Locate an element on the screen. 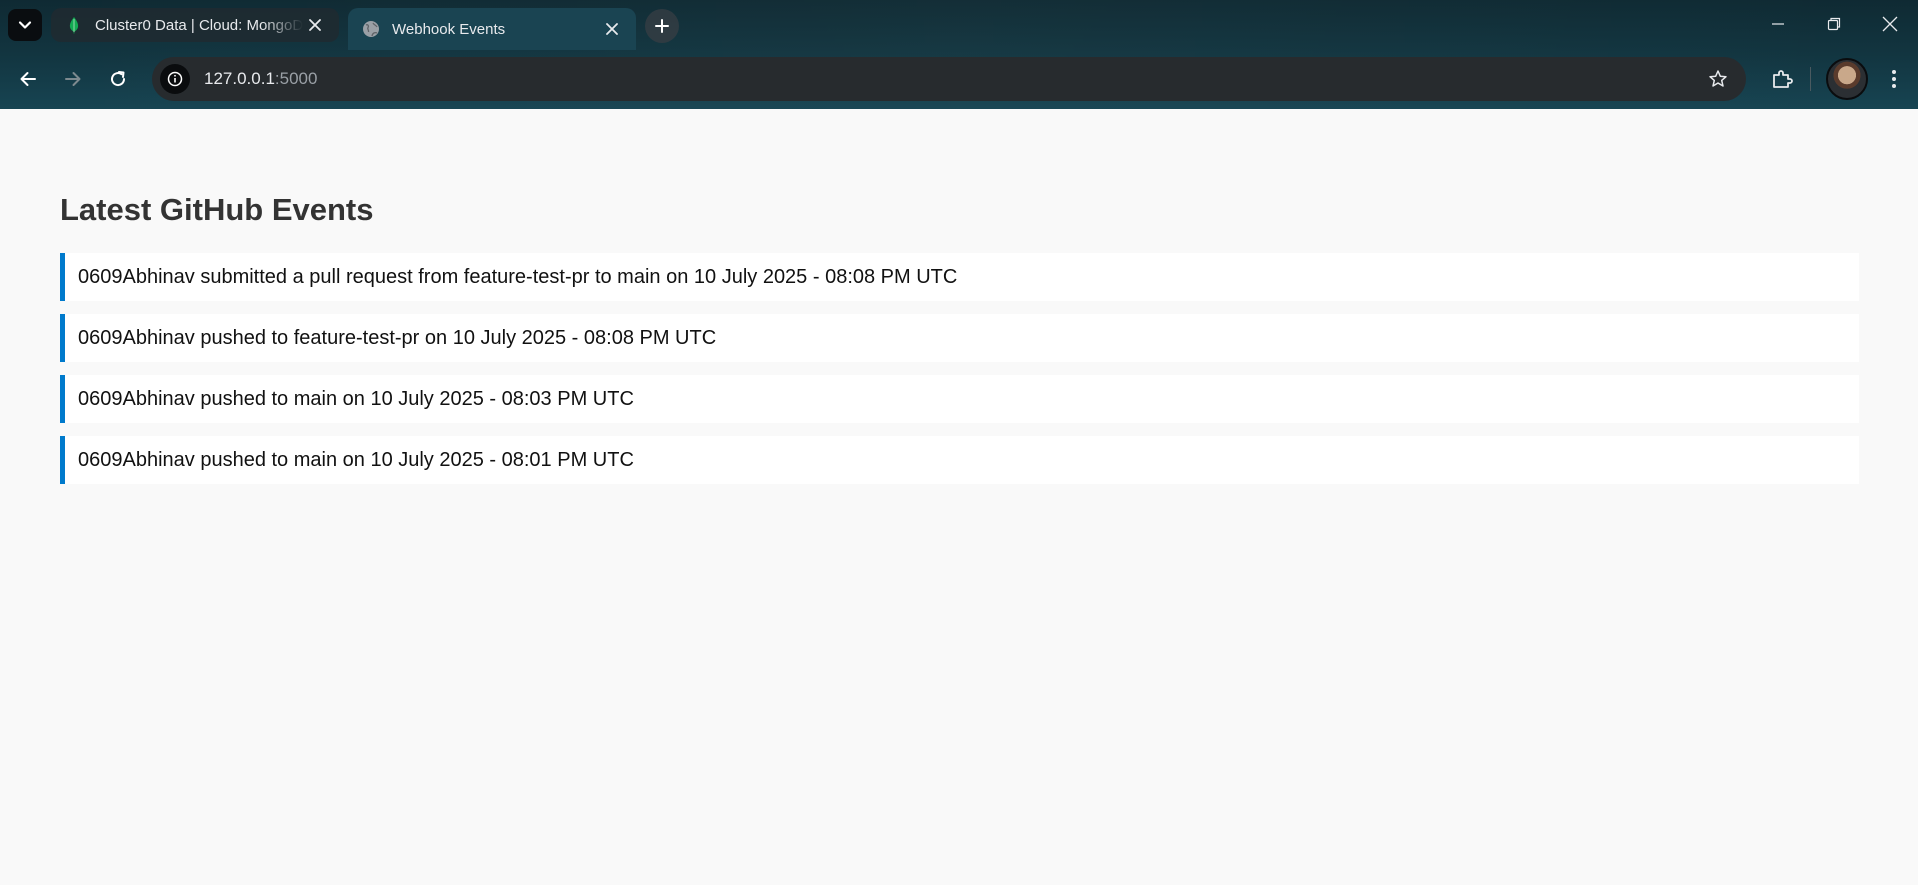 The image size is (1918, 885). new-tab-button is located at coordinates (662, 26).